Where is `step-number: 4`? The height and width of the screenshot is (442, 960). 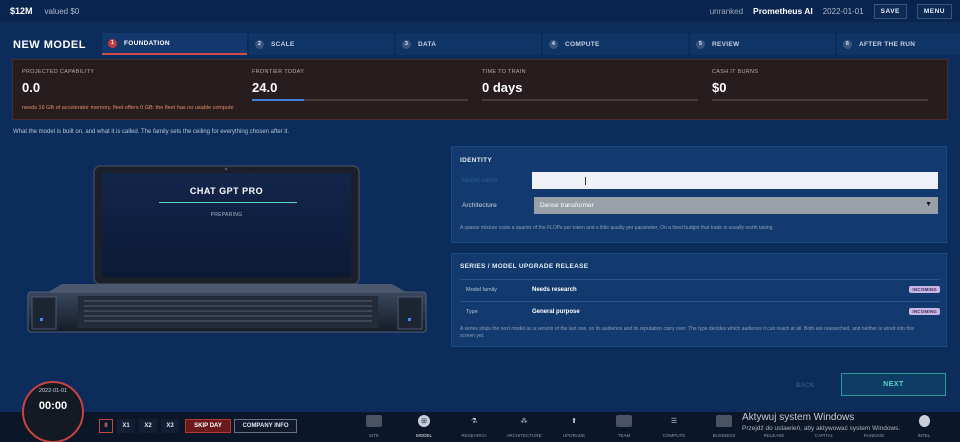 step-number: 4 is located at coordinates (553, 44).